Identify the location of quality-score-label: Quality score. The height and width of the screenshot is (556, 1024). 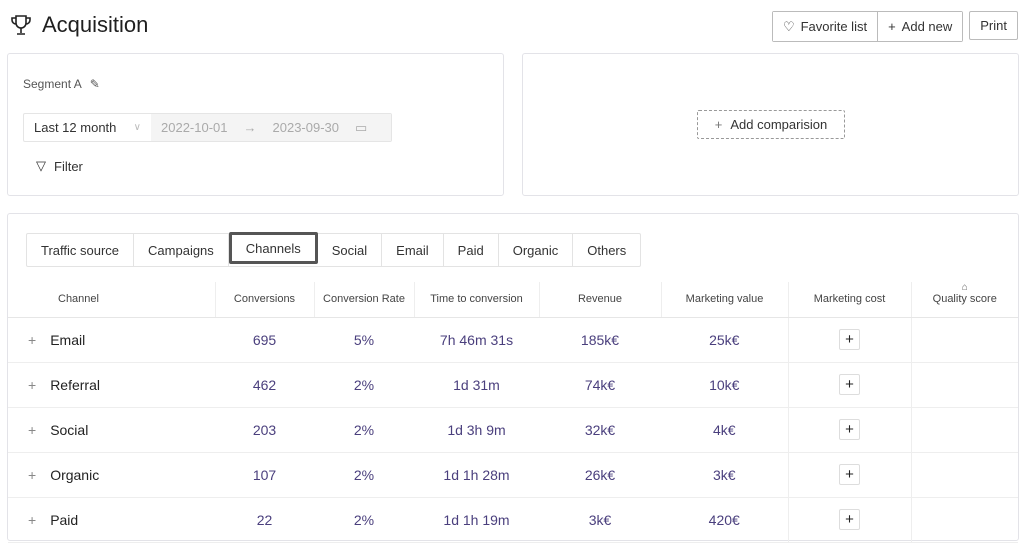
(964, 299).